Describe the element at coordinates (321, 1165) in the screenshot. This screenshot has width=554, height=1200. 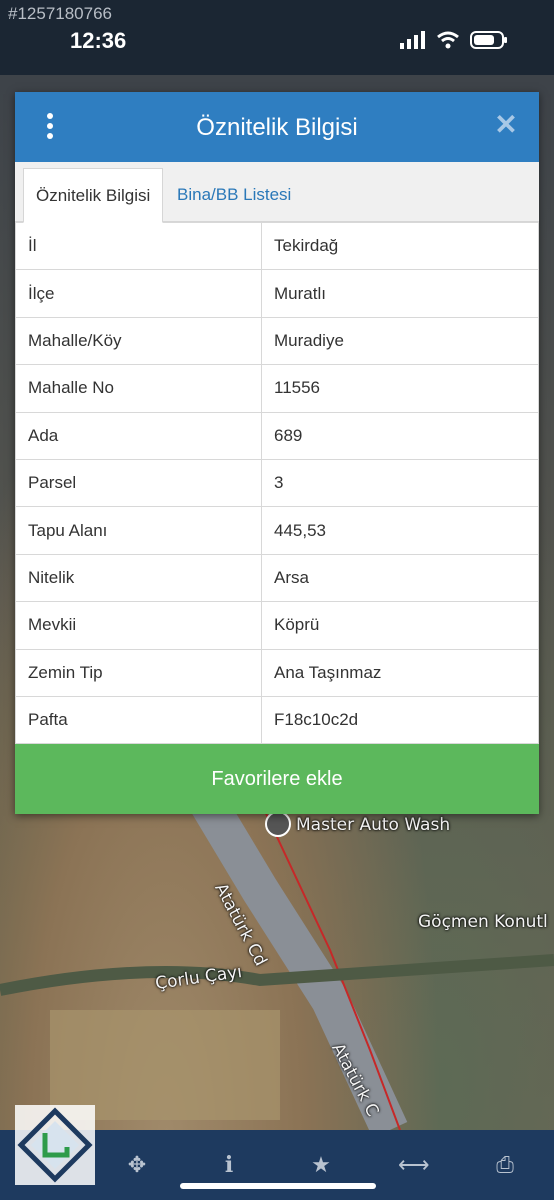
I see `star-icon: ★` at that location.